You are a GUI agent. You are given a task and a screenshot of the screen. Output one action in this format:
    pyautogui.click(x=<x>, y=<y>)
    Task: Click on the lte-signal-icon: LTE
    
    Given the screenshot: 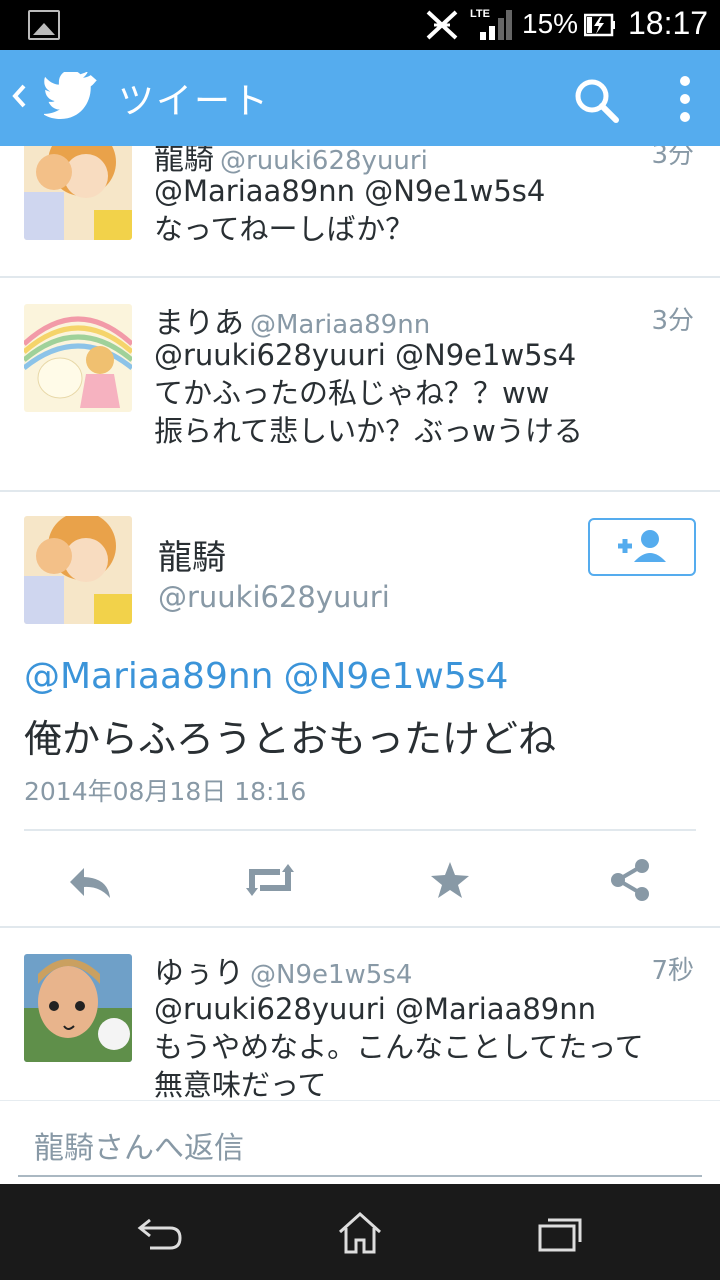 What is the action you would take?
    pyautogui.click(x=491, y=24)
    